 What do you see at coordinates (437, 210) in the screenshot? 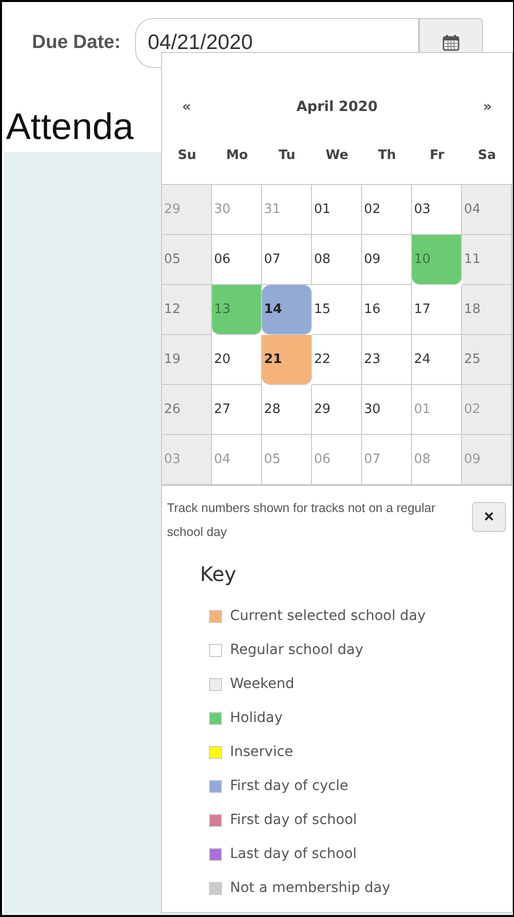
I see `calendar-day: 03` at bounding box center [437, 210].